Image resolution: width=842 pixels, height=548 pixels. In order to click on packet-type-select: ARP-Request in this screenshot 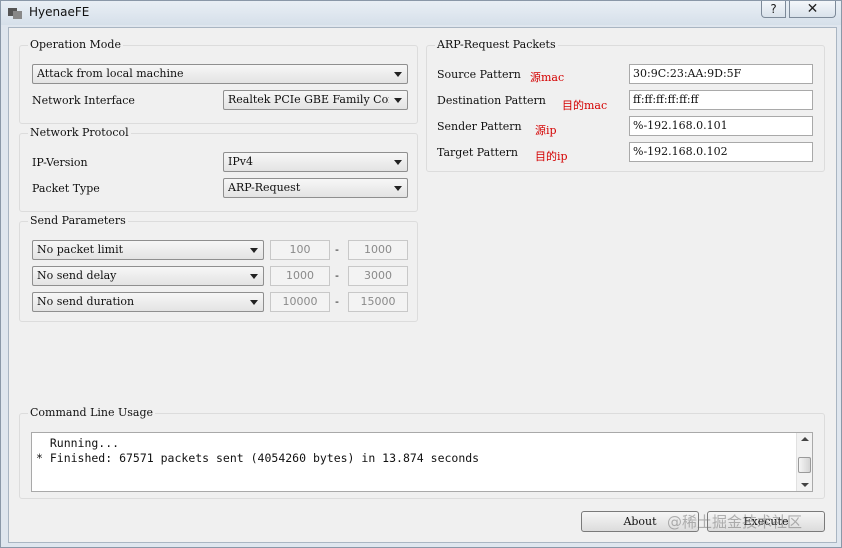, I will do `click(315, 188)`.